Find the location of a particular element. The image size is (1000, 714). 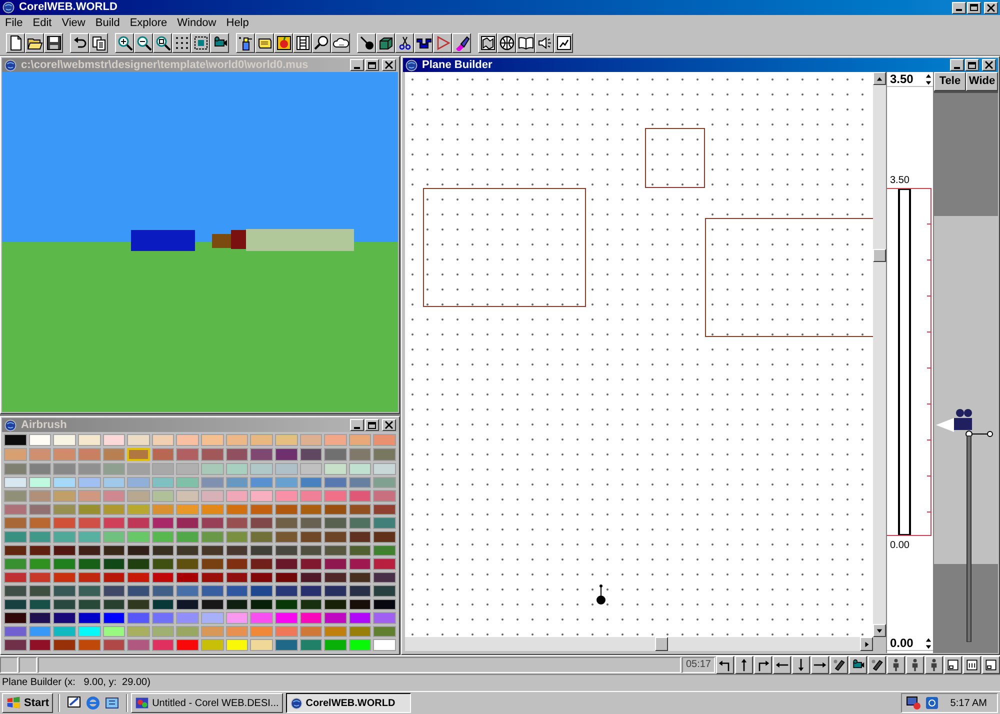

zoom-lens-button: Wide is located at coordinates (982, 81).